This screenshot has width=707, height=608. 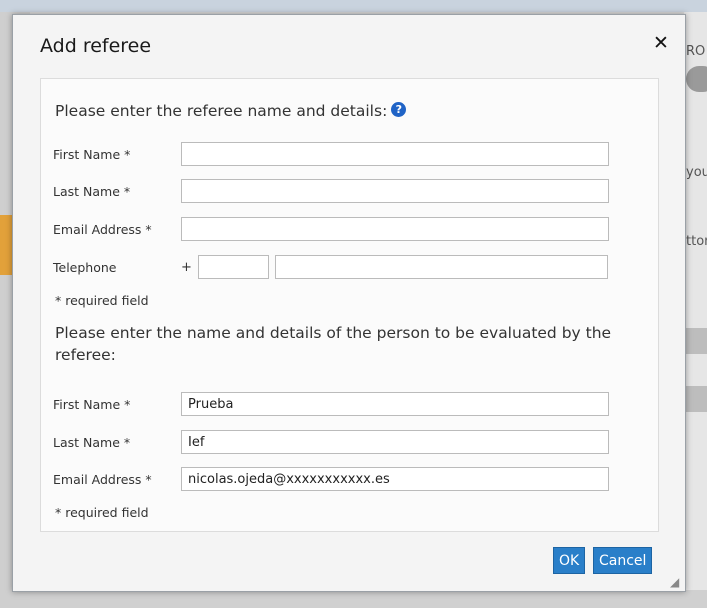 What do you see at coordinates (368, 599) in the screenshot?
I see `background-bottom-bar` at bounding box center [368, 599].